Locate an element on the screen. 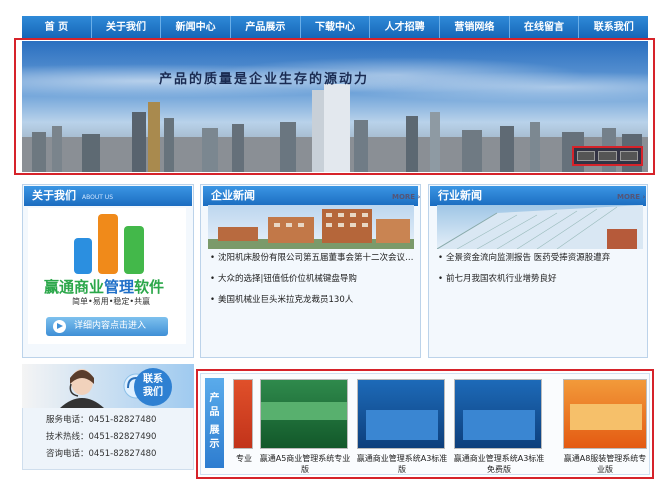  building-photo is located at coordinates (311, 229).